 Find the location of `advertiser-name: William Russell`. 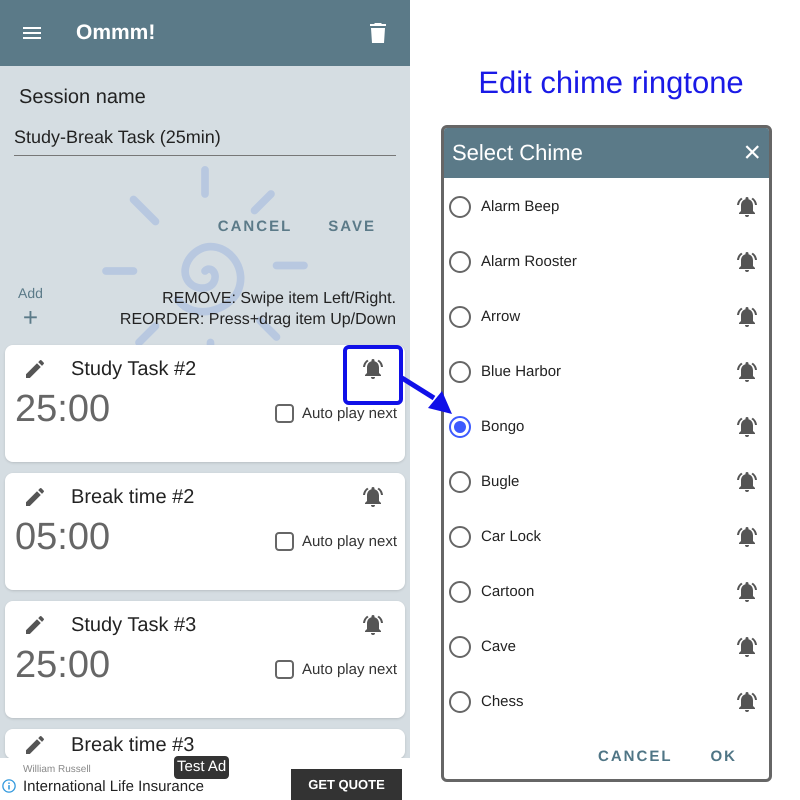

advertiser-name: William Russell is located at coordinates (57, 769).